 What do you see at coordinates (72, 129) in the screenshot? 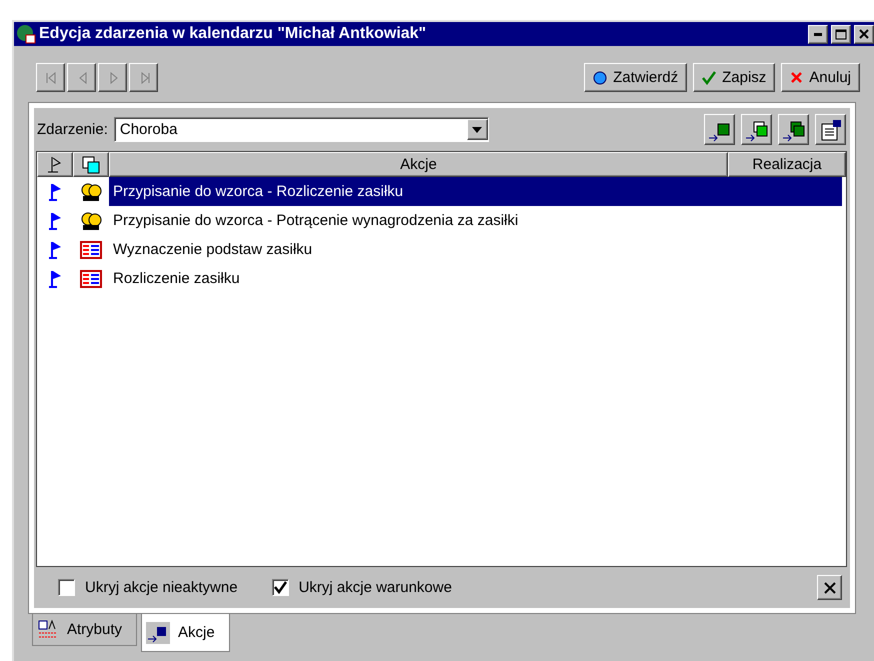
I see `event-label: Zdarzenie:` at bounding box center [72, 129].